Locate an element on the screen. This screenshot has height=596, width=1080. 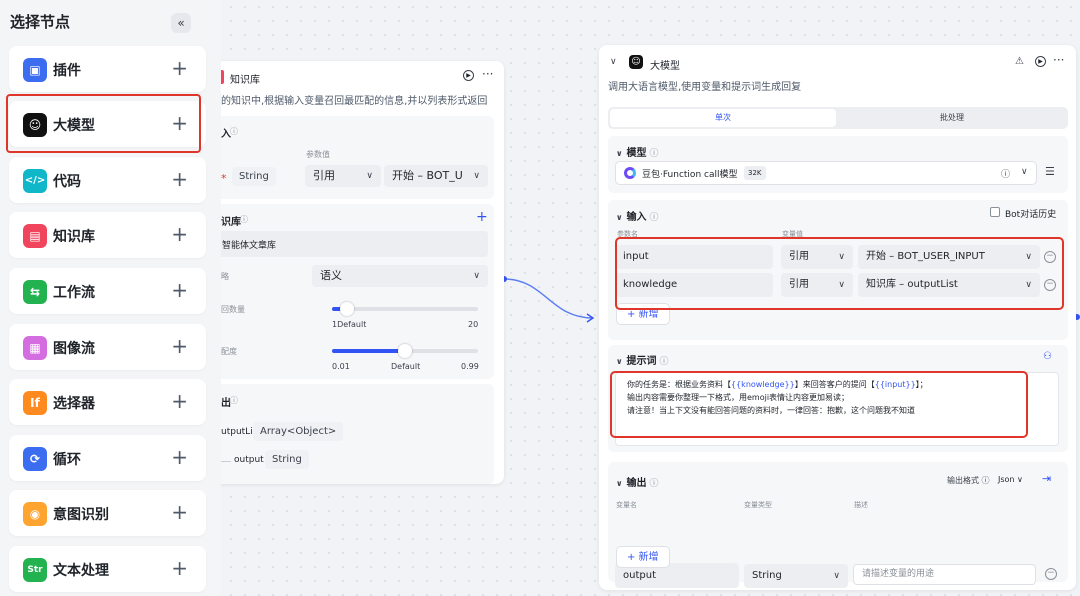
min-score-label: 配度 is located at coordinates (229, 351).